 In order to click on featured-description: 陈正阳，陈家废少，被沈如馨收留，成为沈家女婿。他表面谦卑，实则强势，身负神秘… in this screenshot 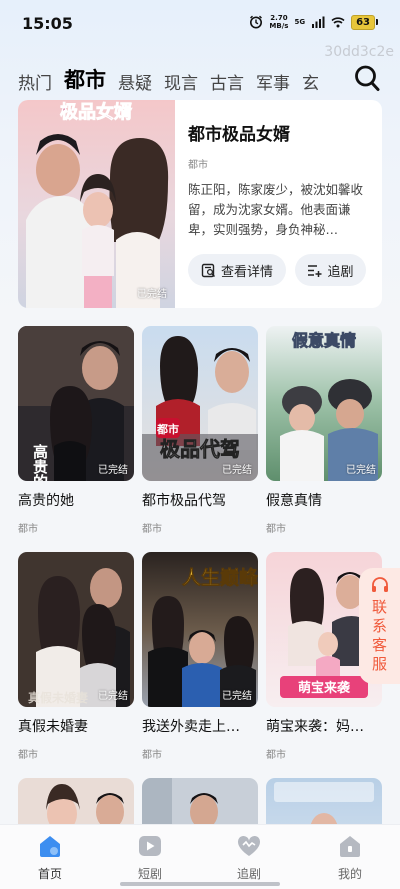, I will do `click(276, 209)`.